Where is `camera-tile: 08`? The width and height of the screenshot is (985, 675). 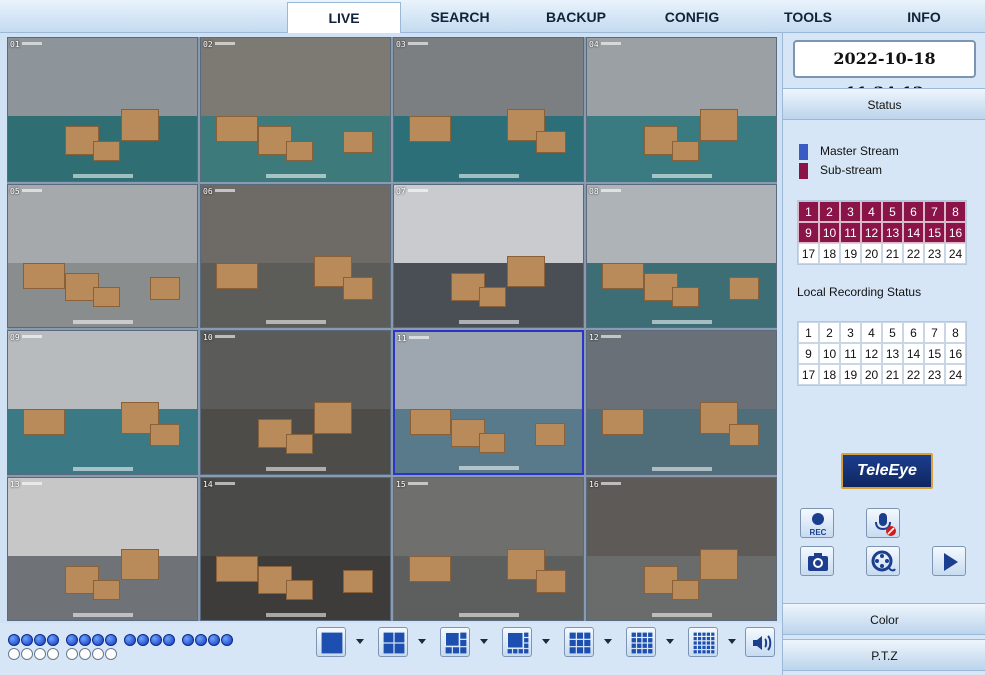
camera-tile: 08 is located at coordinates (681, 255).